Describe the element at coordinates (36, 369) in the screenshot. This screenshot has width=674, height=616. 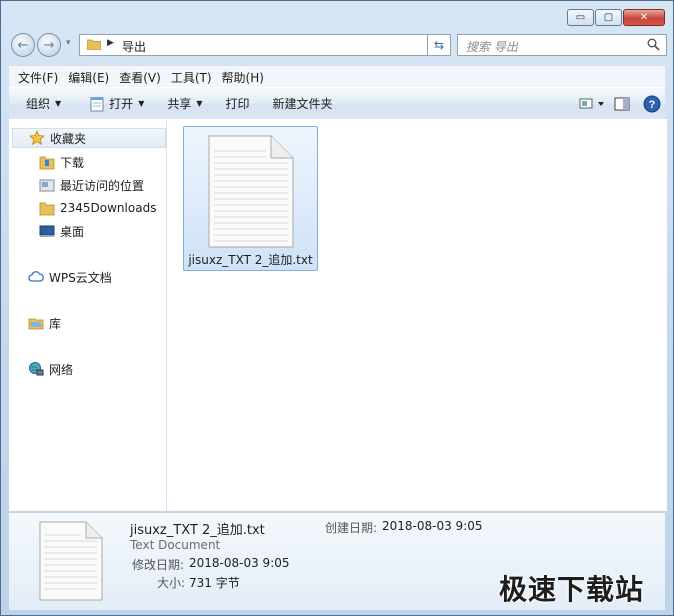
I see `network-icon` at that location.